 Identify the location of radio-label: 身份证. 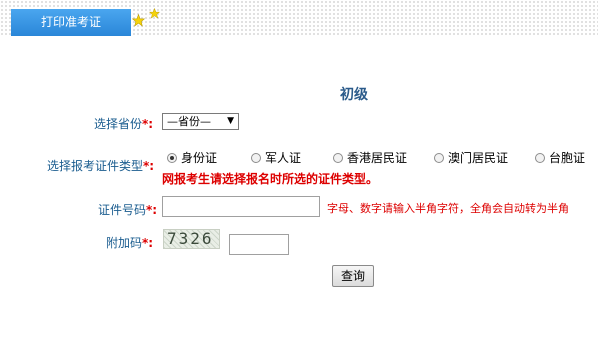
(199, 158).